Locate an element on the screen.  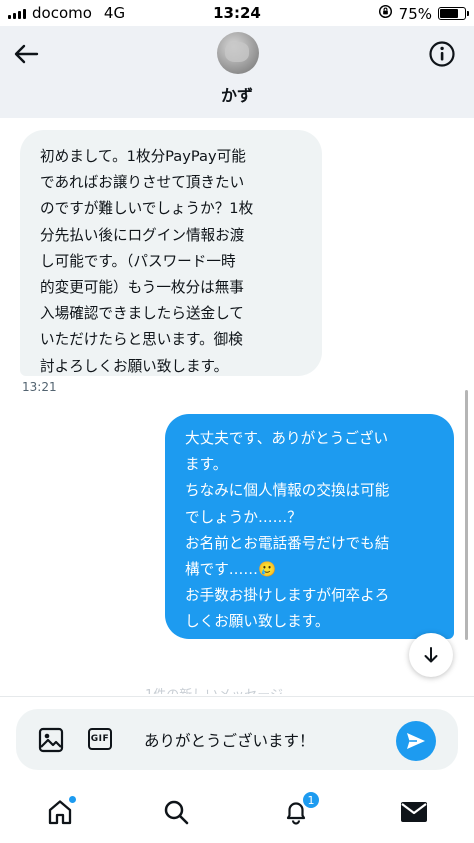
add-image-button is located at coordinates (51, 740).